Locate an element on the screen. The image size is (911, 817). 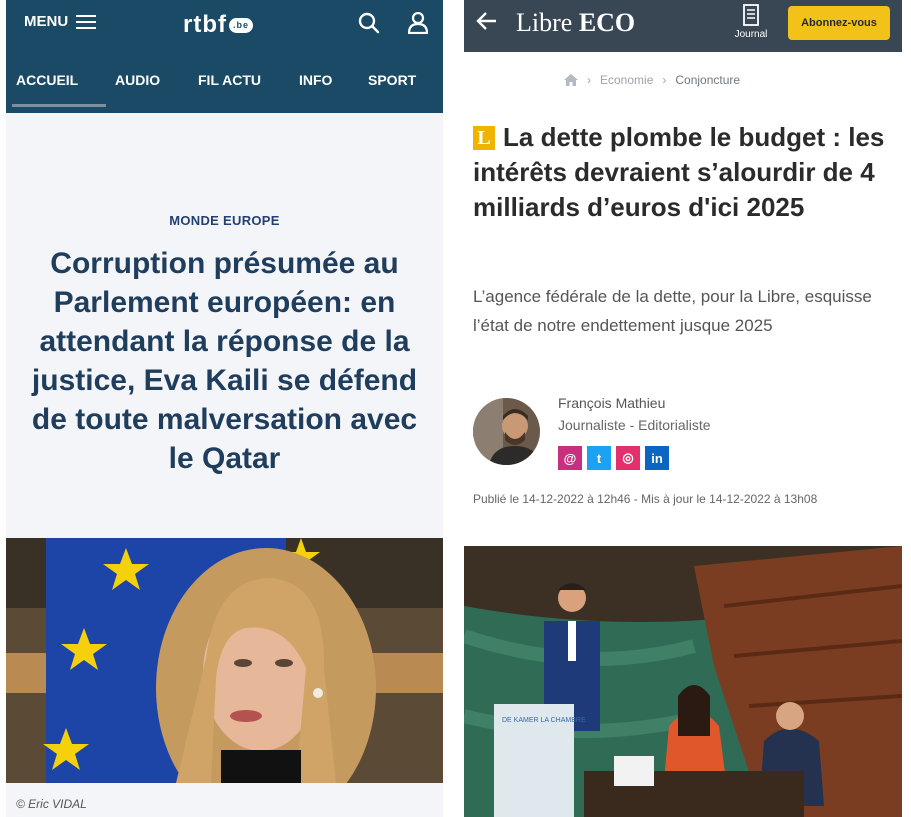
nav-accueil: ACCUEIL is located at coordinates (47, 80).